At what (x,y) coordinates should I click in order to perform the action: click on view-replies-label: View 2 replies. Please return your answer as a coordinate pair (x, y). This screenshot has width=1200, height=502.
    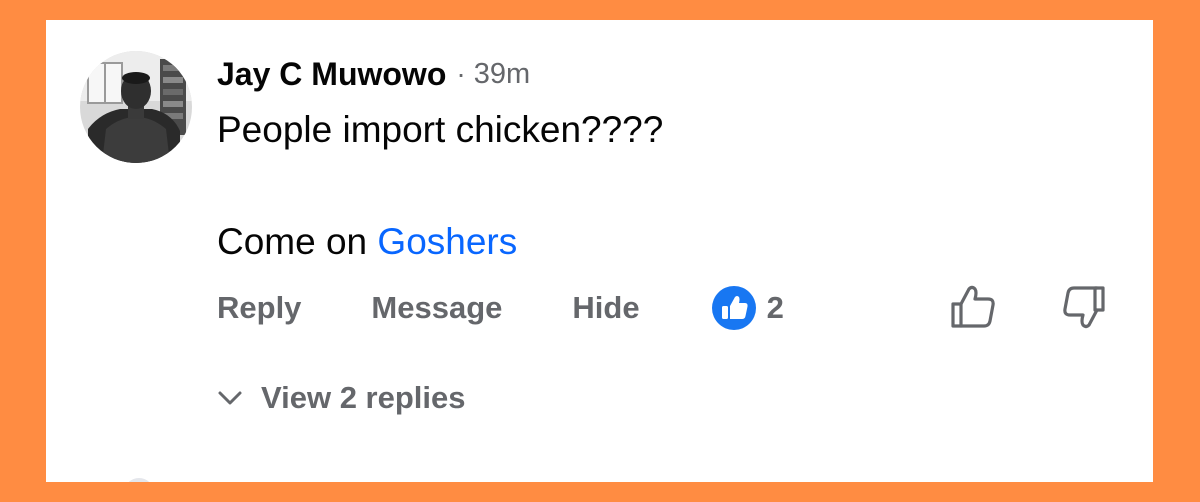
    Looking at the image, I should click on (363, 397).